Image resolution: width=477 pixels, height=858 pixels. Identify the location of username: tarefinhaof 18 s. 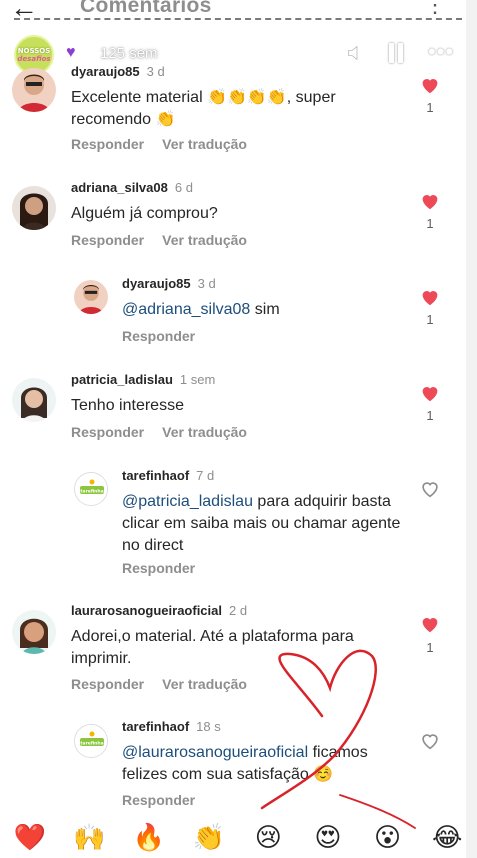
(171, 726).